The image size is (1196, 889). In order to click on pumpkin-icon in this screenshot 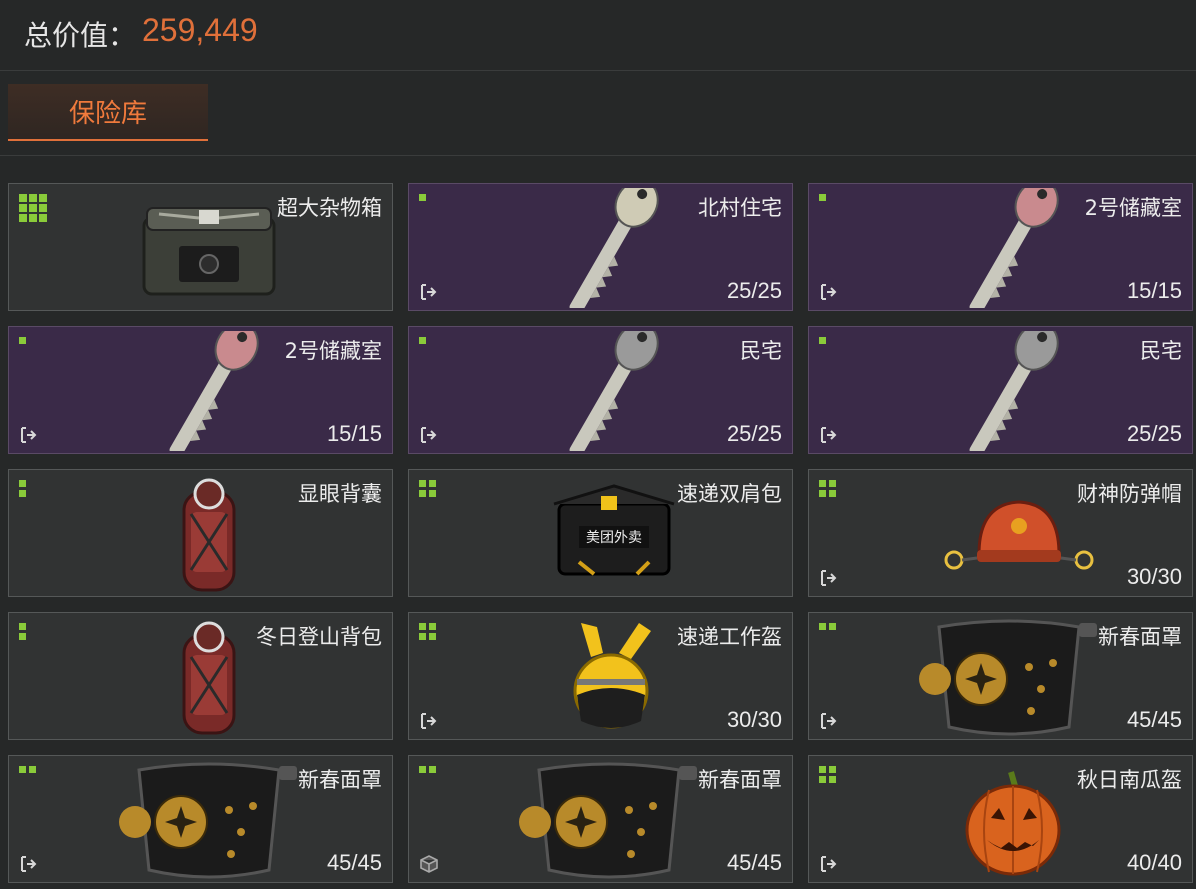, I will do `click(1009, 820)`.